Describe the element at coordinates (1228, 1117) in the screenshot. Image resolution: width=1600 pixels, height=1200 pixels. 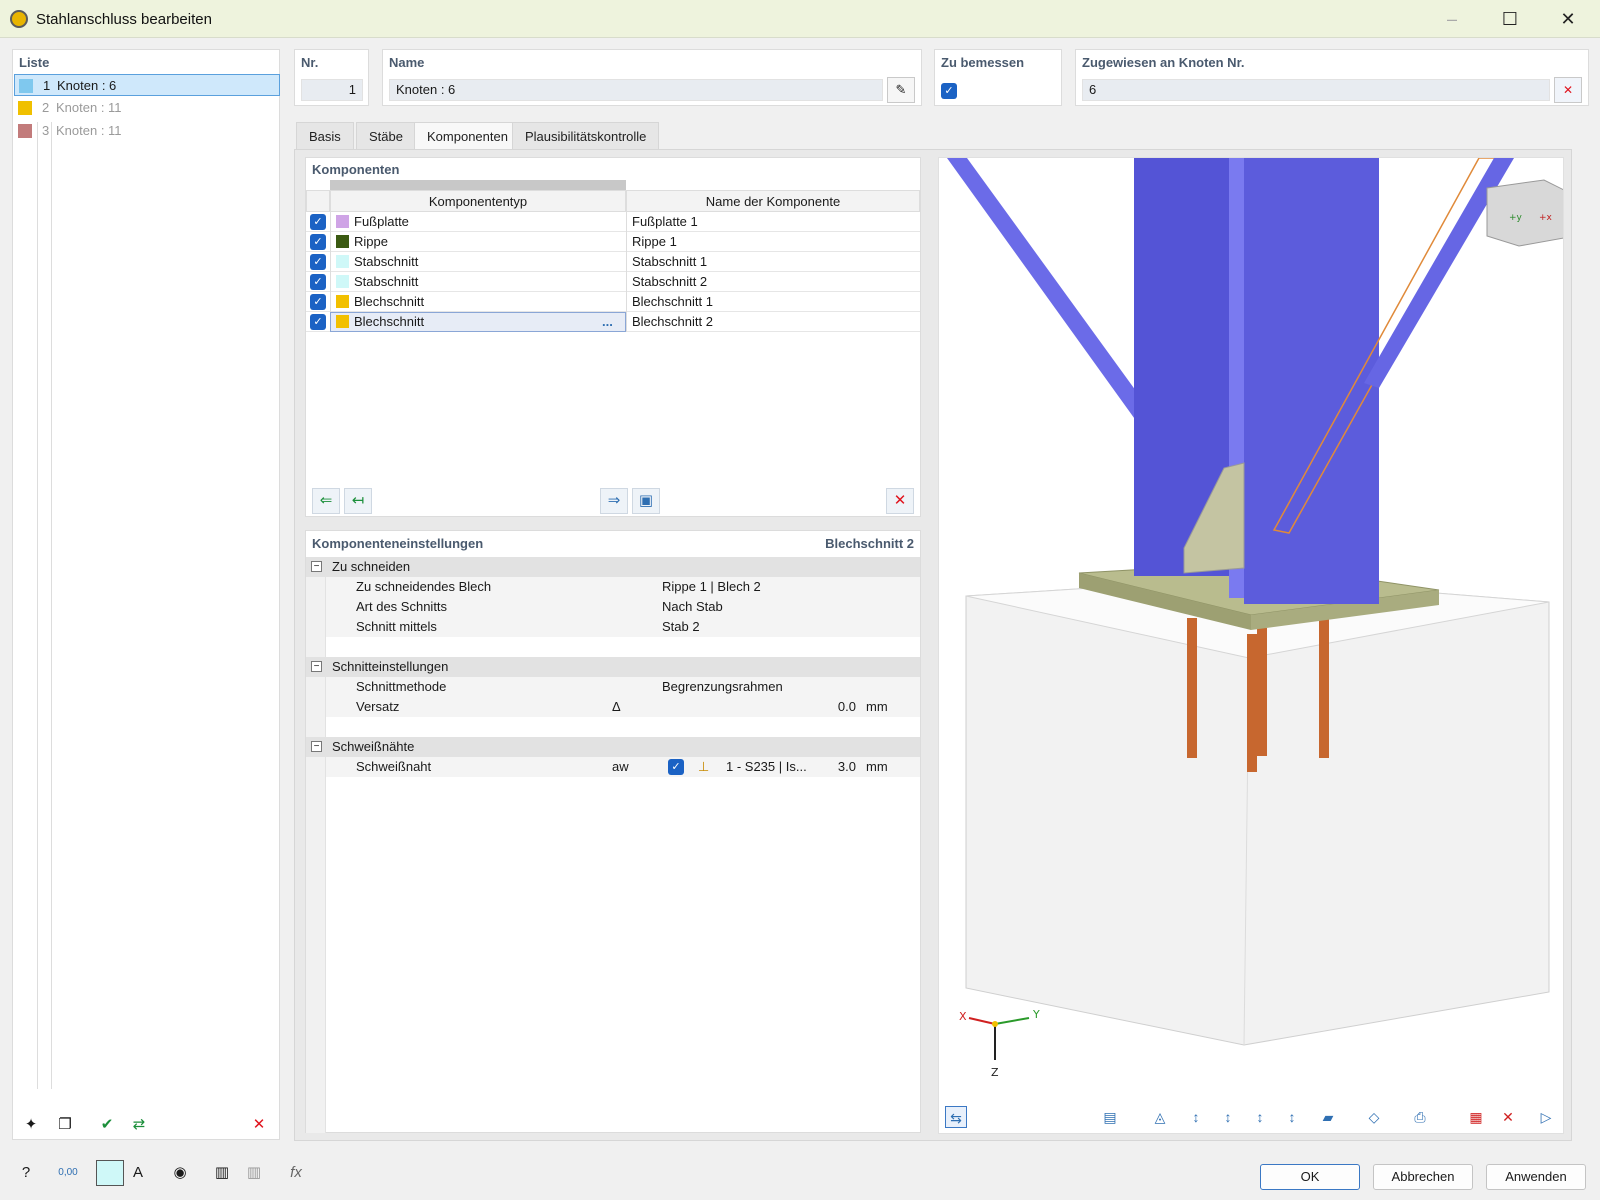
I see `view-minus-y-icon: ↕` at that location.